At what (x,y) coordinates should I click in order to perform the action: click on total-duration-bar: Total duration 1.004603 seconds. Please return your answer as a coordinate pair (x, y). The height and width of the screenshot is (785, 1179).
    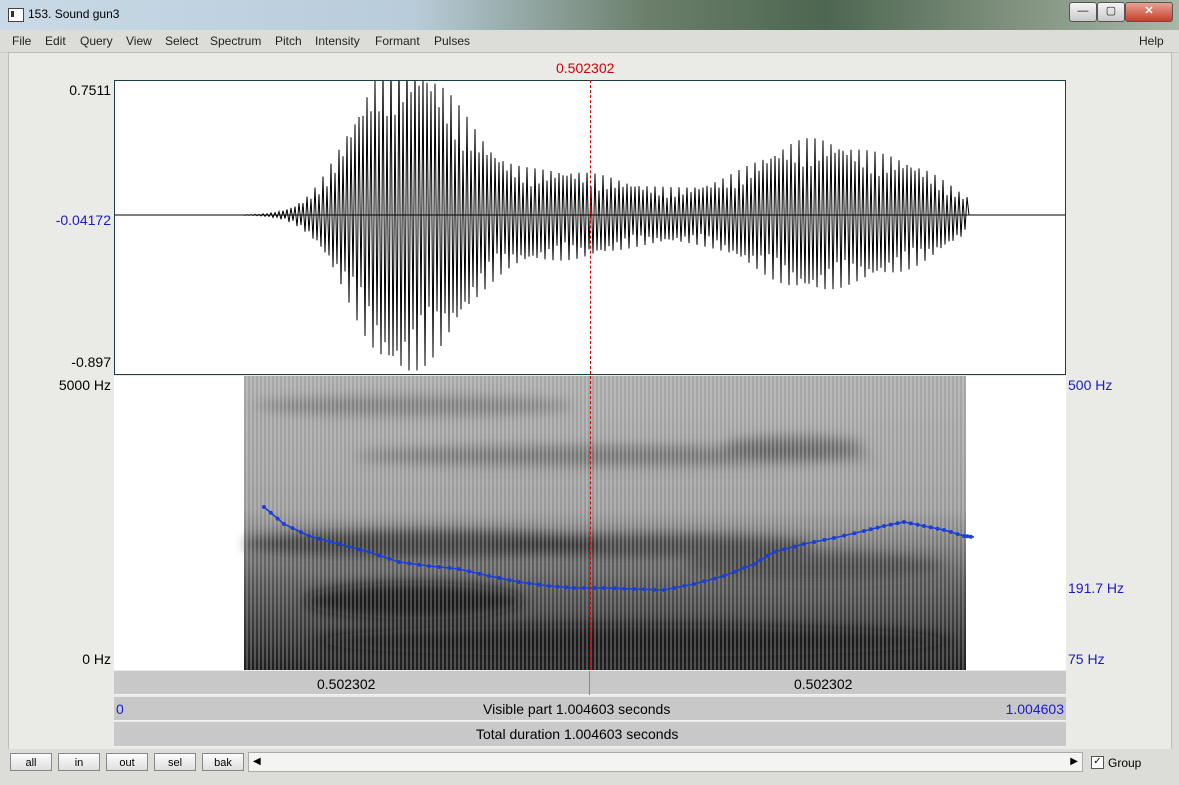
    Looking at the image, I should click on (590, 734).